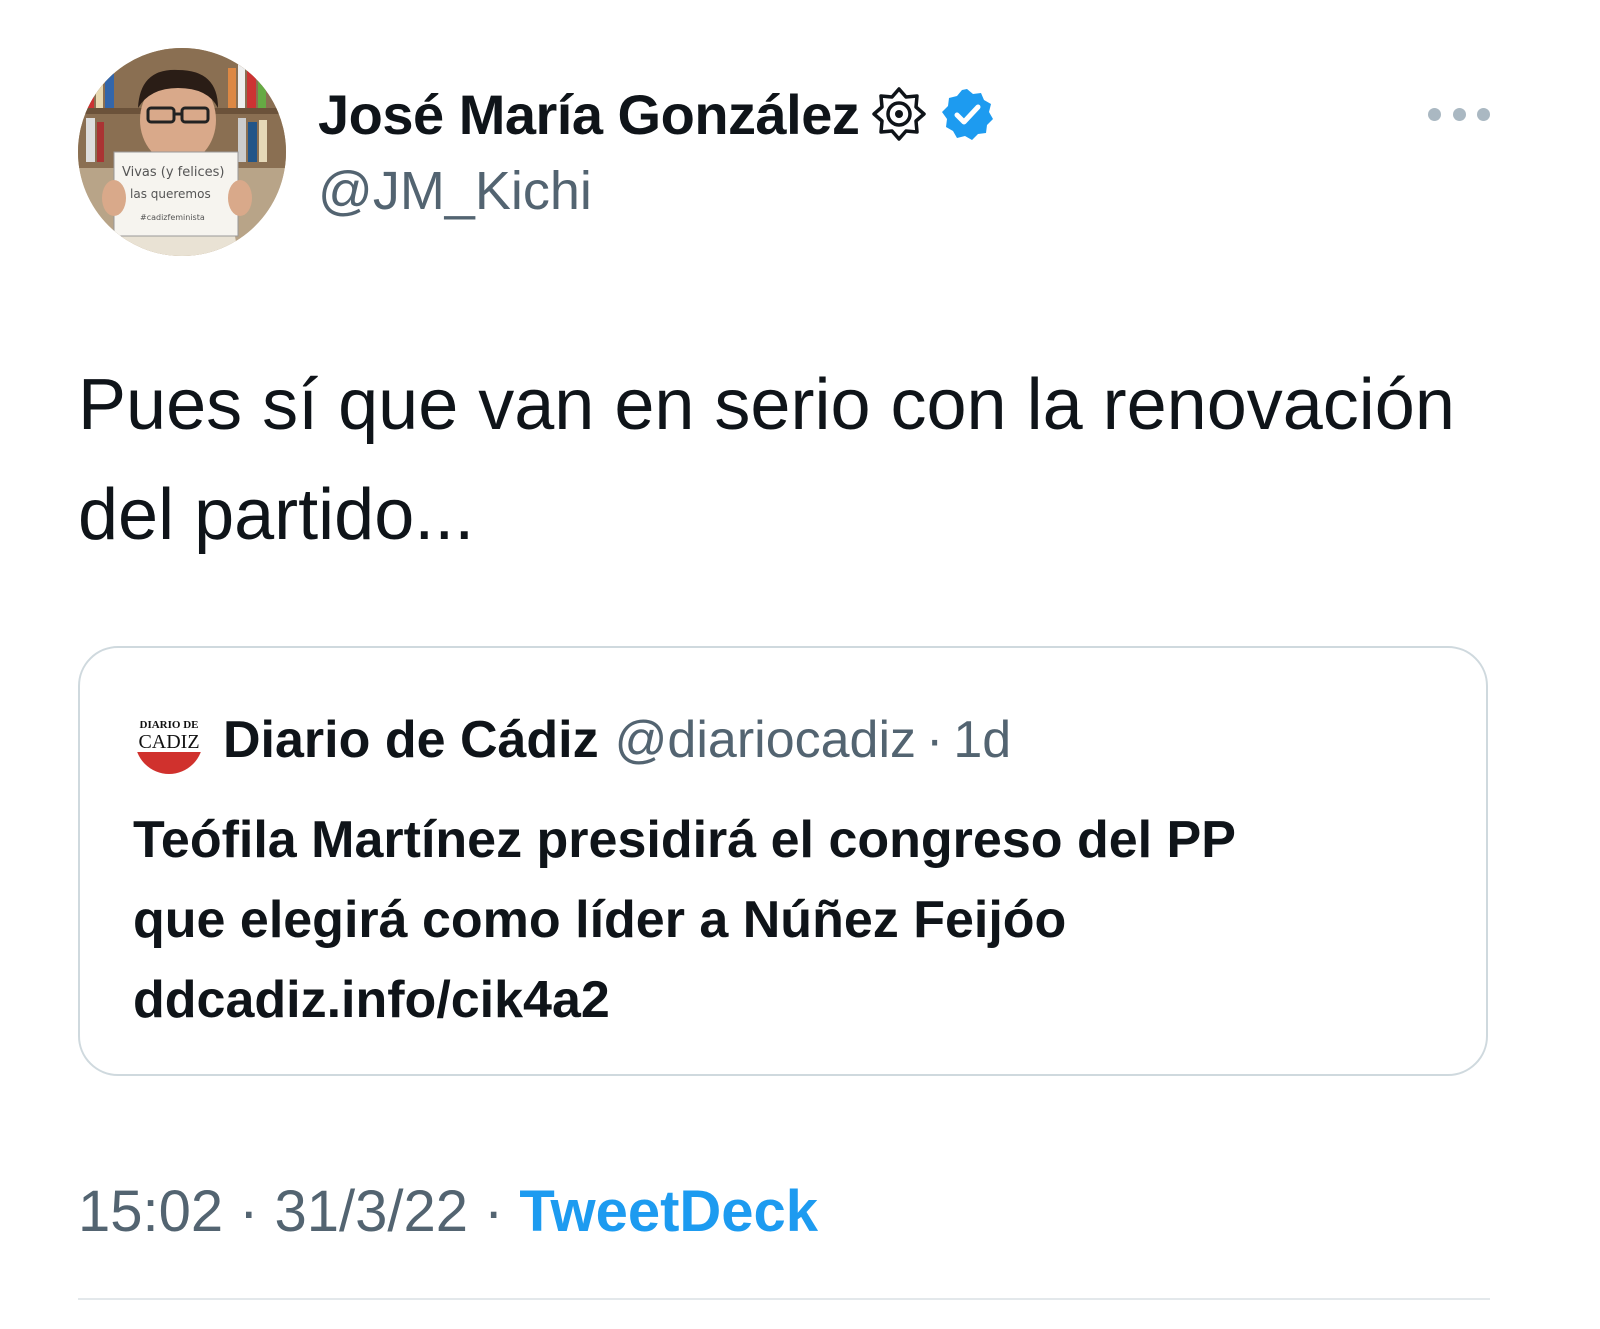  What do you see at coordinates (172, 217) in the screenshot?
I see `sign-line-3: #cadizfeminista` at bounding box center [172, 217].